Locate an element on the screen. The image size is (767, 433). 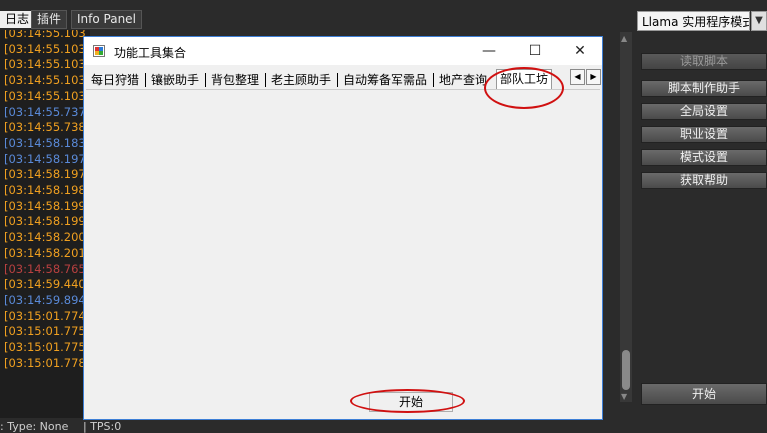
maximize-icon: ☐ is located at coordinates (535, 51).